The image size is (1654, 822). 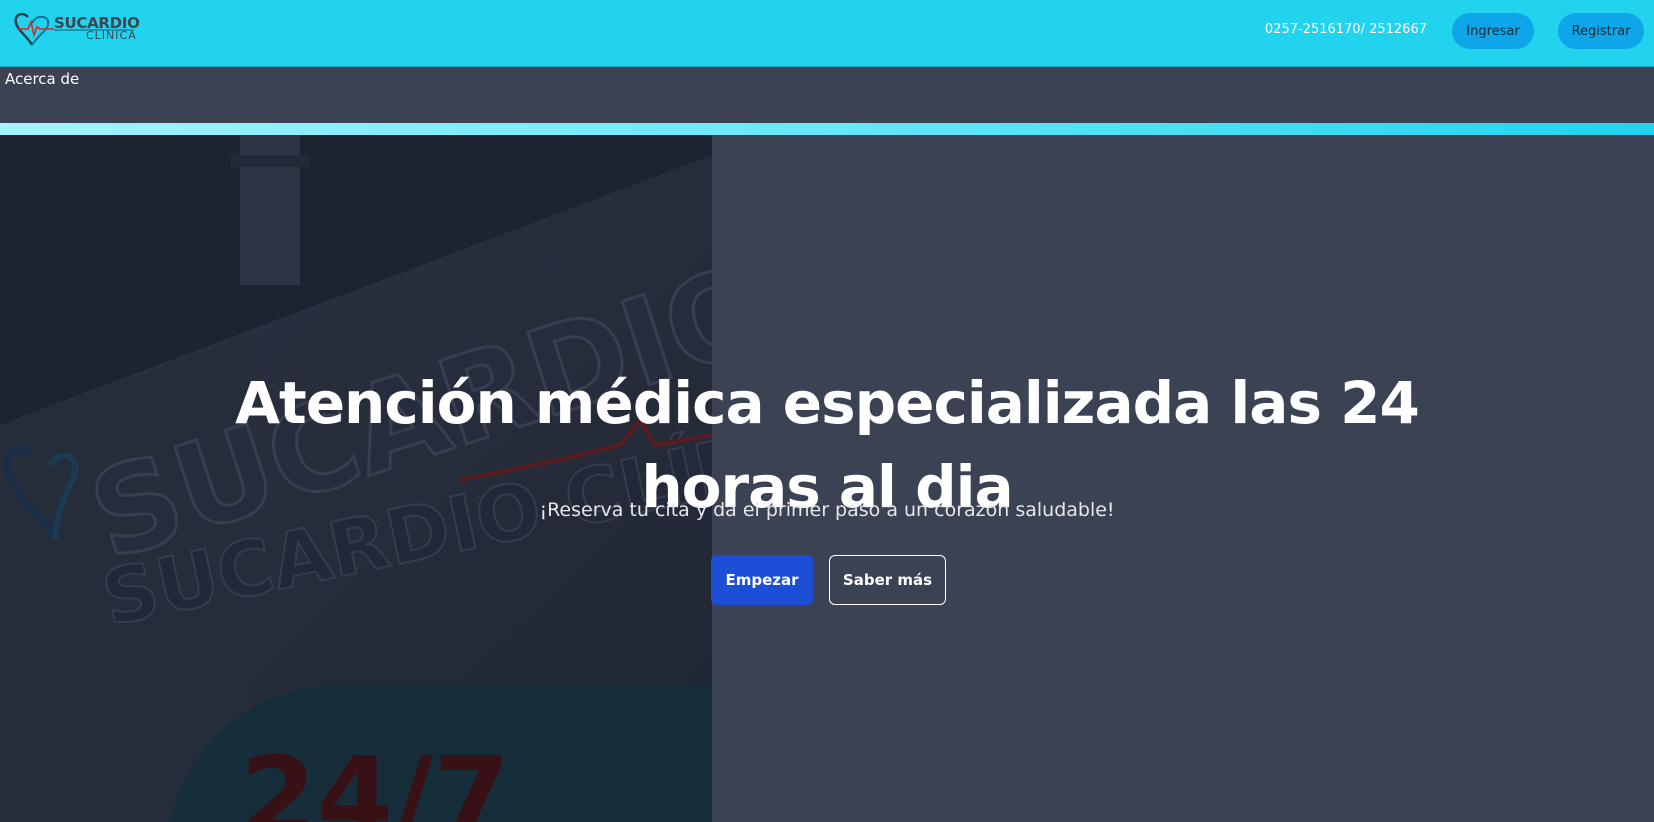 What do you see at coordinates (111, 35) in the screenshot?
I see `logo-subtitle: CLINICA` at bounding box center [111, 35].